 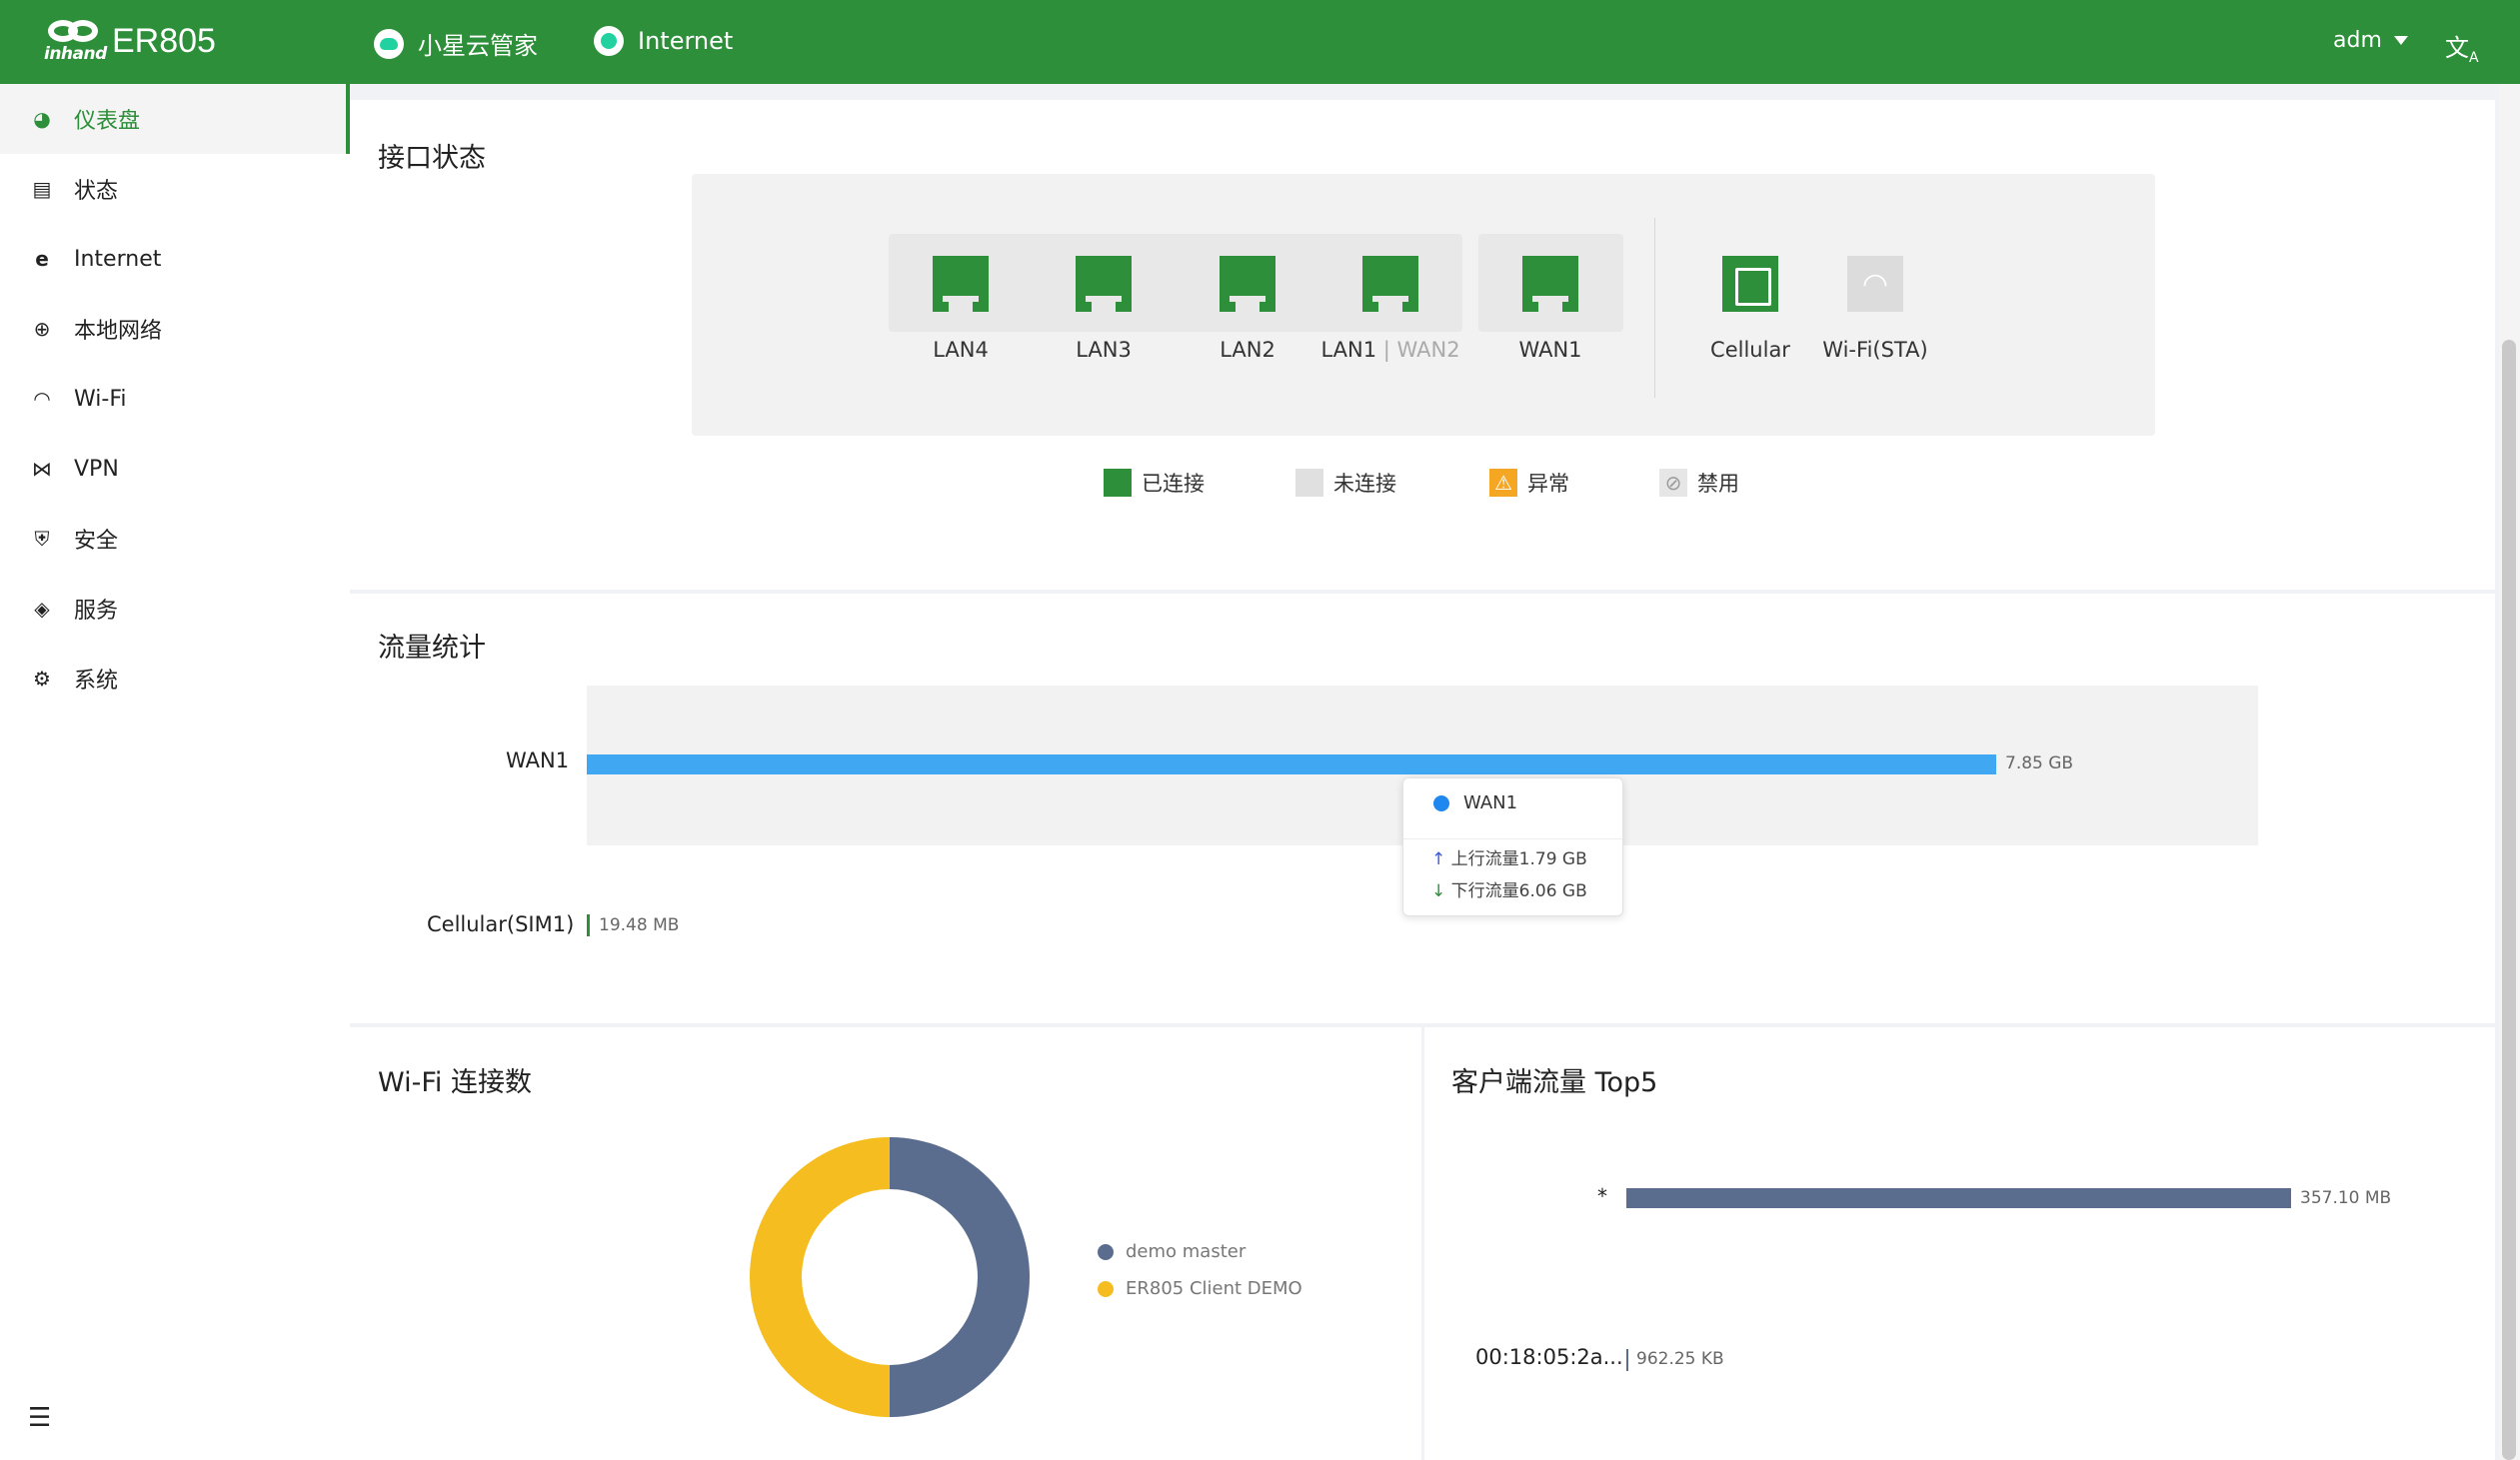 What do you see at coordinates (478, 46) in the screenshot?
I see `cloud-manager-label: 小星云管家` at bounding box center [478, 46].